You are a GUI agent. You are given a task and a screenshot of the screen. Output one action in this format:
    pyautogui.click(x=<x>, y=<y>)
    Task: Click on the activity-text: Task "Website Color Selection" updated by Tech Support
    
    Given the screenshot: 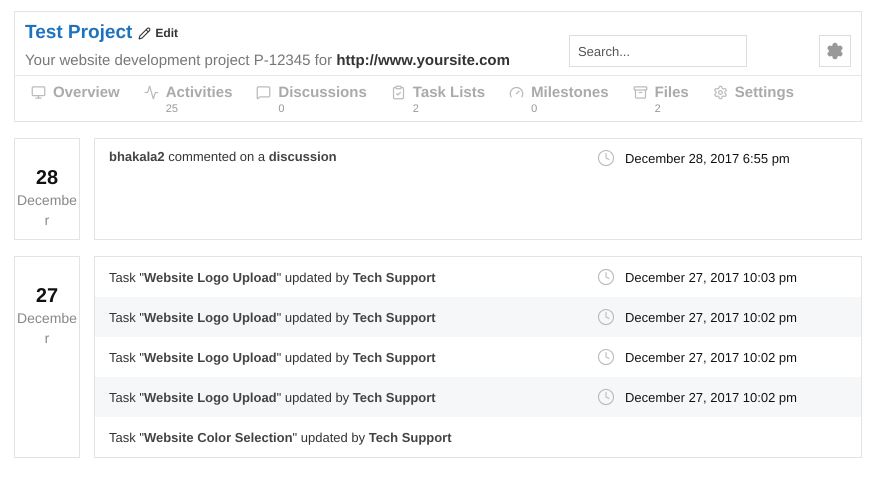 What is the action you would take?
    pyautogui.click(x=281, y=437)
    